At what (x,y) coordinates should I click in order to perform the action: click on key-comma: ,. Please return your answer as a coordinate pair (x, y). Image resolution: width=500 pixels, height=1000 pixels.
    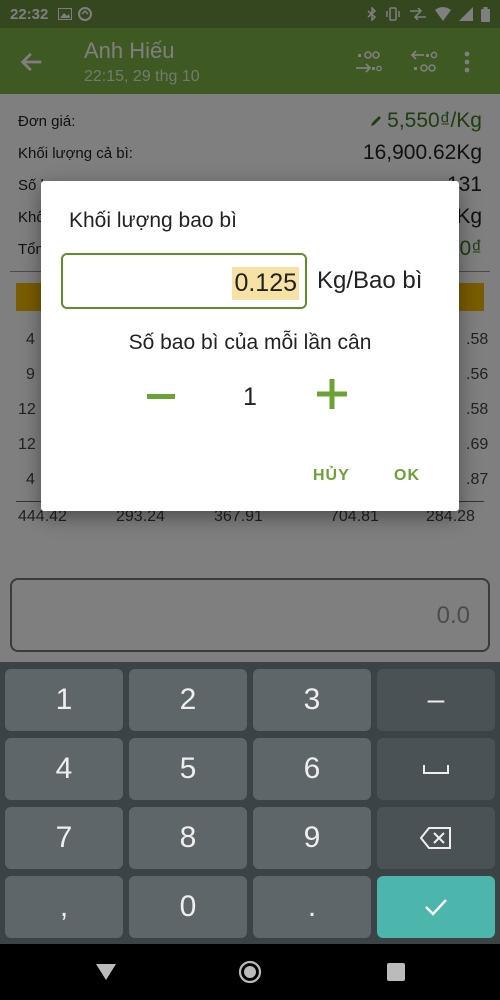
    Looking at the image, I should click on (64, 907).